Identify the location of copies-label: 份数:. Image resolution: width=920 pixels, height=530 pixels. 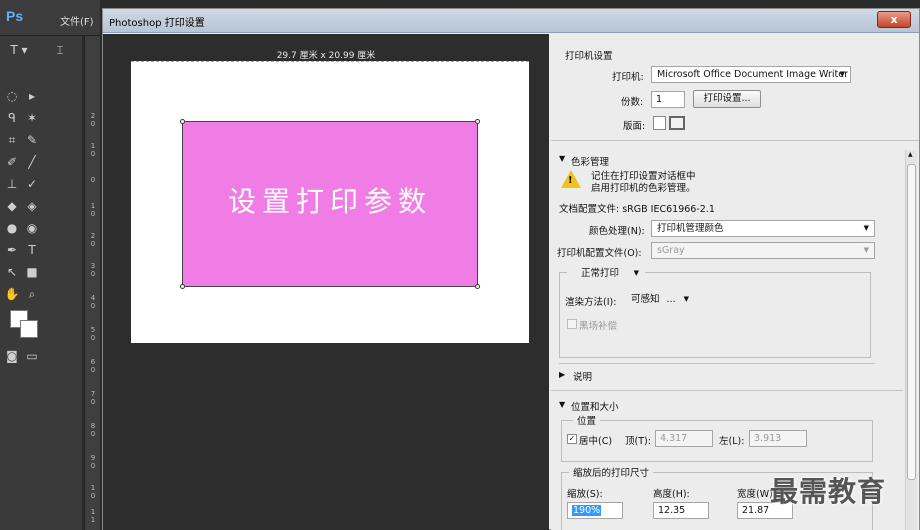
(632, 102).